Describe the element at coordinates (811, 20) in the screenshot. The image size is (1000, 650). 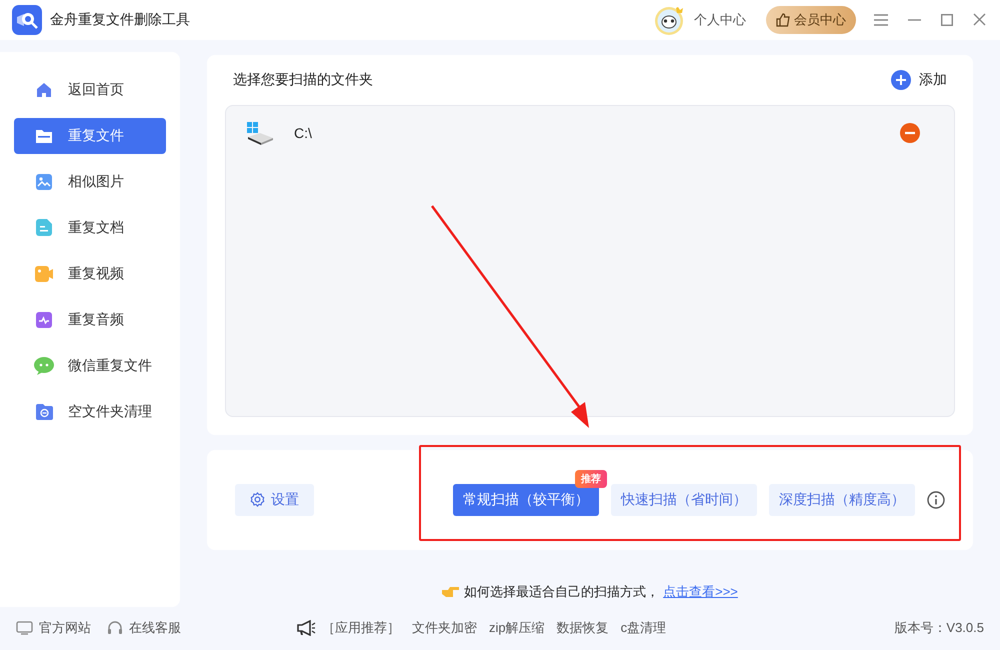
I see `vip-center-button: 会员中心` at that location.